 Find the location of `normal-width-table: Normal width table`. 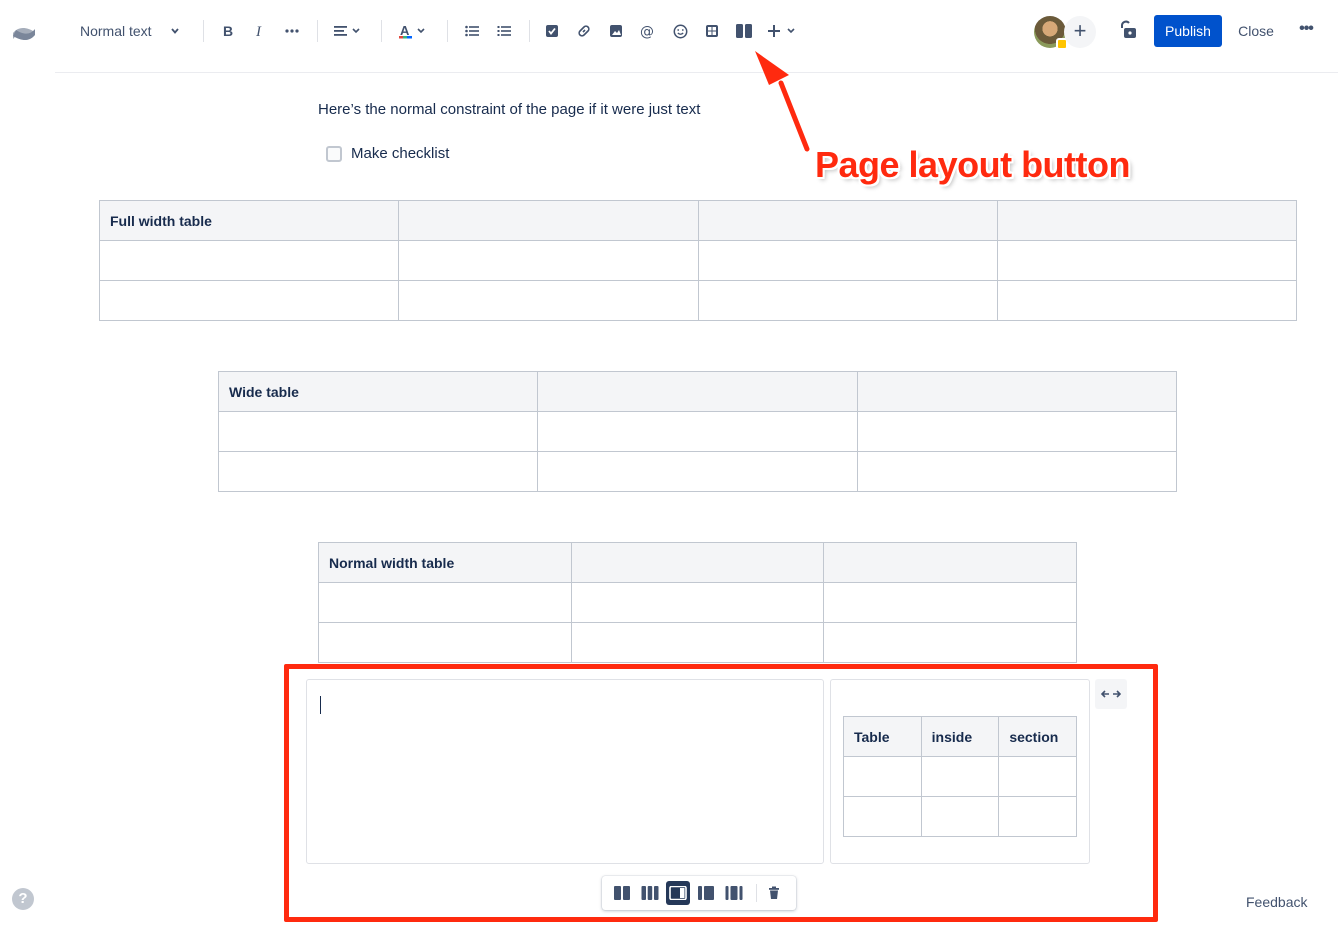

normal-width-table: Normal width table is located at coordinates (697, 602).